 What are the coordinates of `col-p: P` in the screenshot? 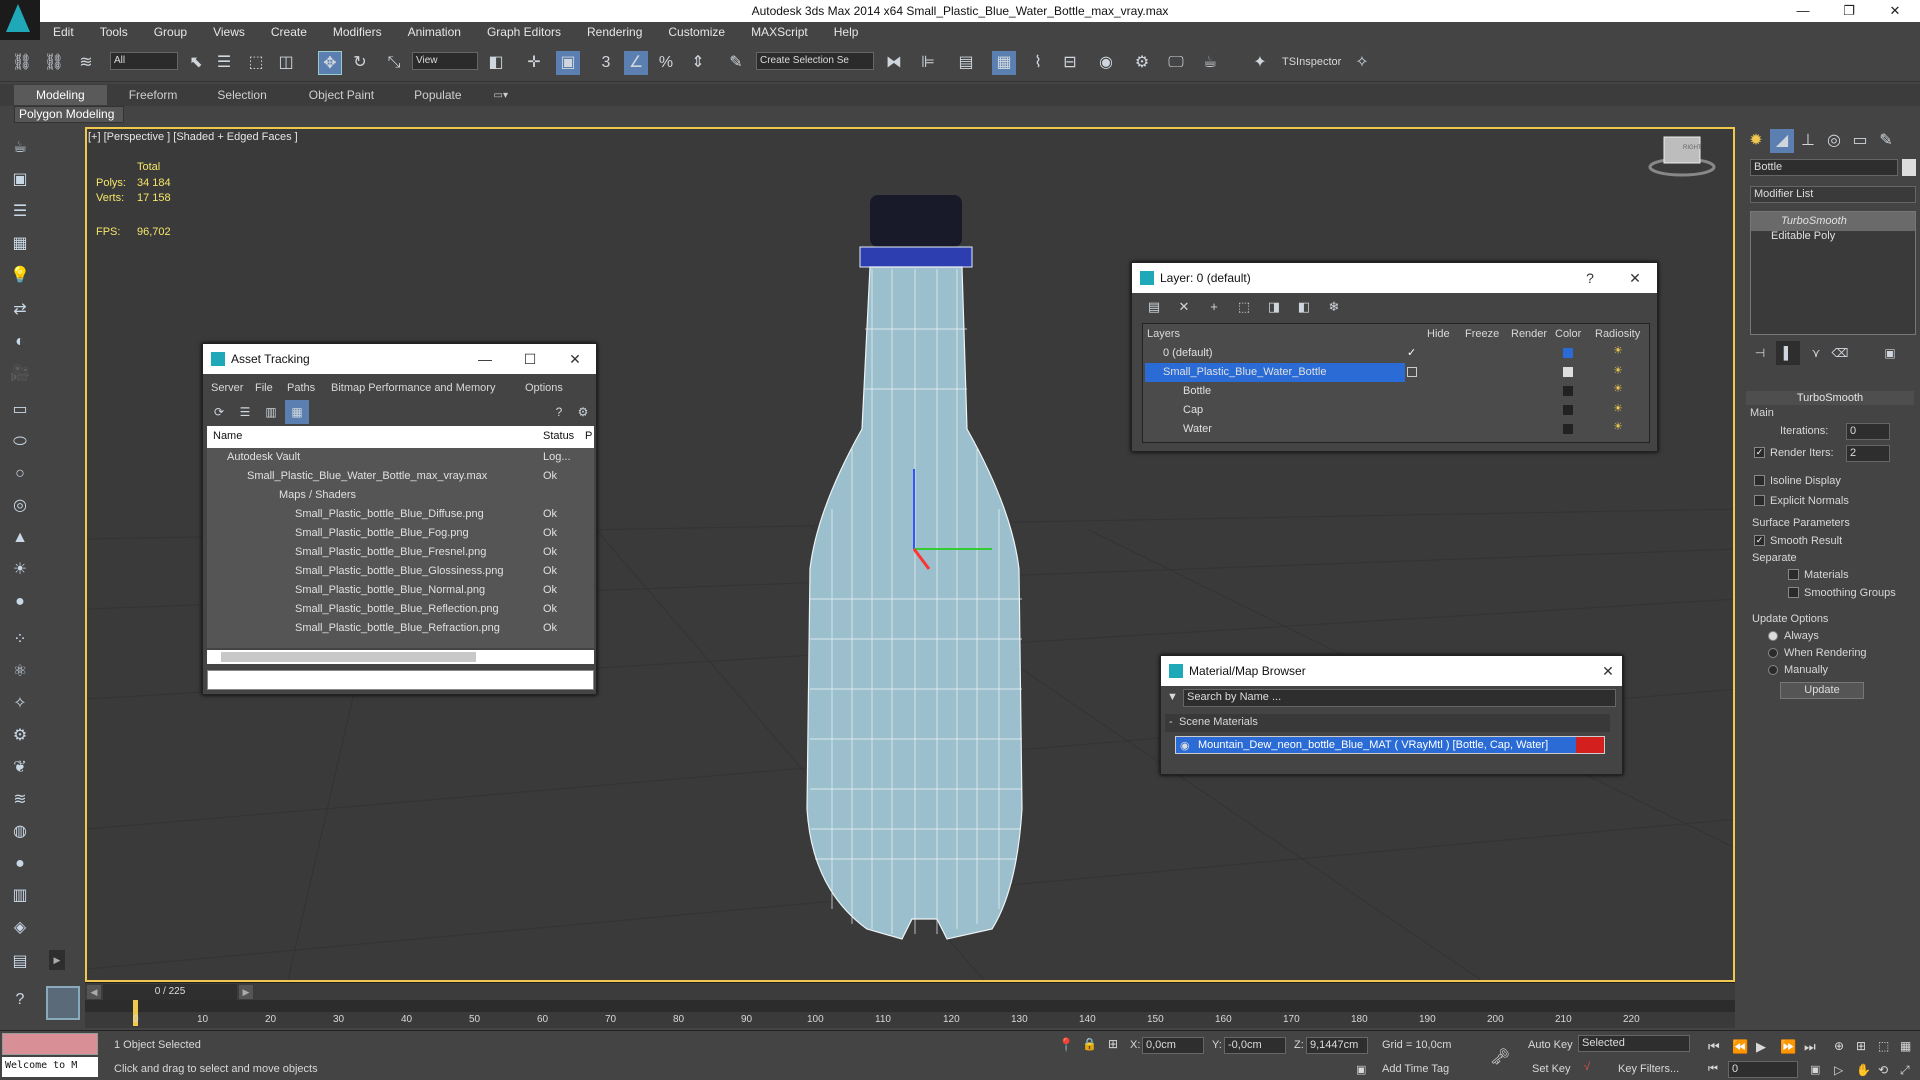 It's located at (588, 436).